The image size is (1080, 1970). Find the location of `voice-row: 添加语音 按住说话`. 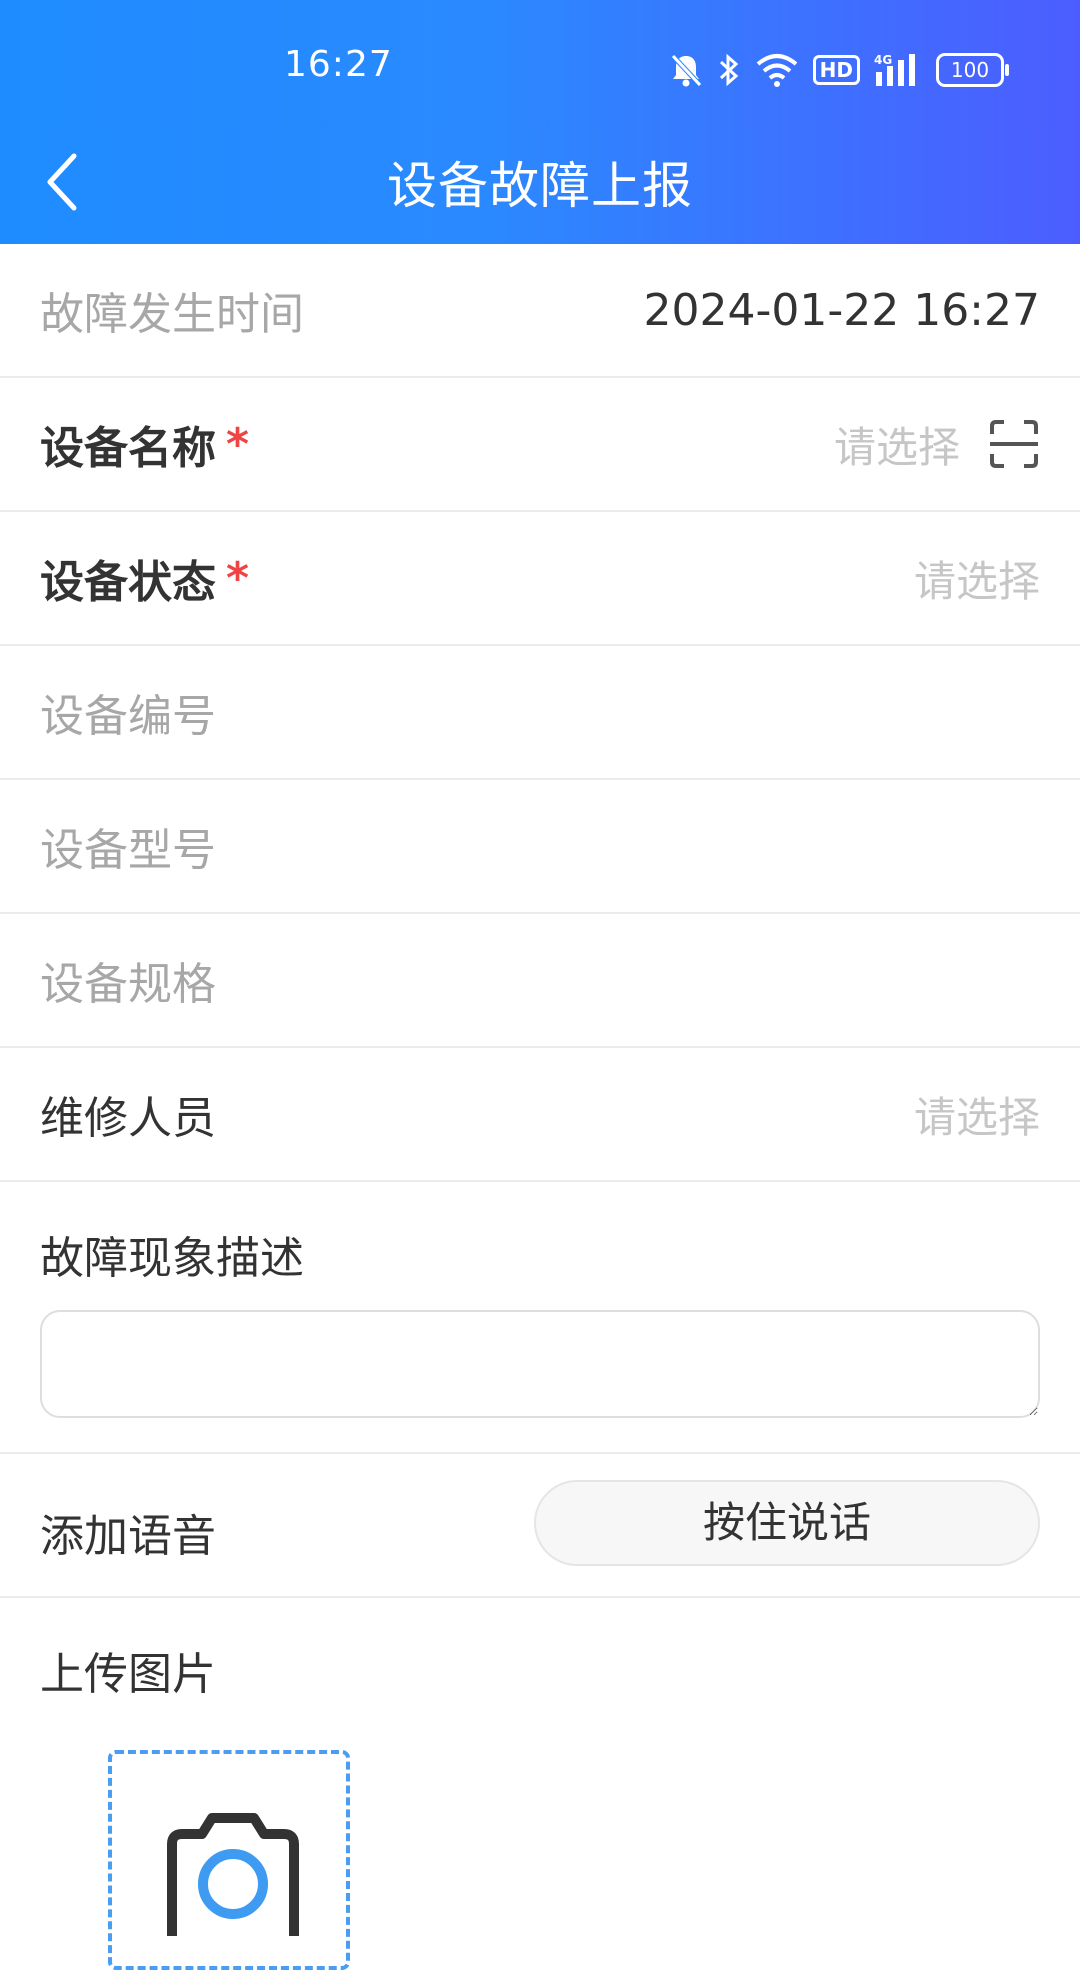

voice-row: 添加语音 按住说话 is located at coordinates (540, 1526).